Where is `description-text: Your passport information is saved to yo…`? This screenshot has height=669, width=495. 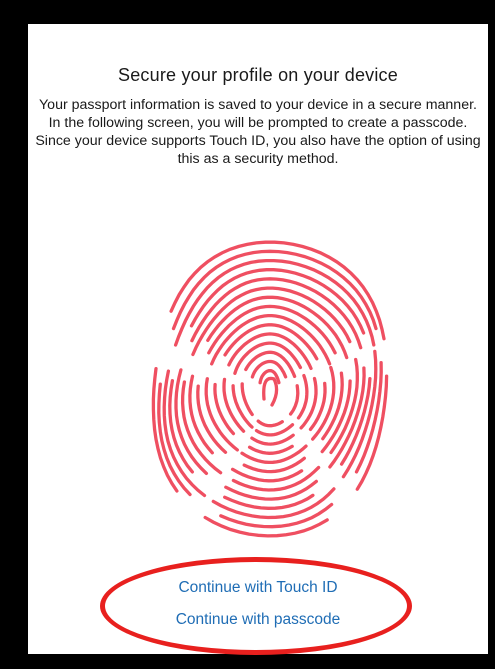 description-text: Your passport information is saved to yo… is located at coordinates (258, 132).